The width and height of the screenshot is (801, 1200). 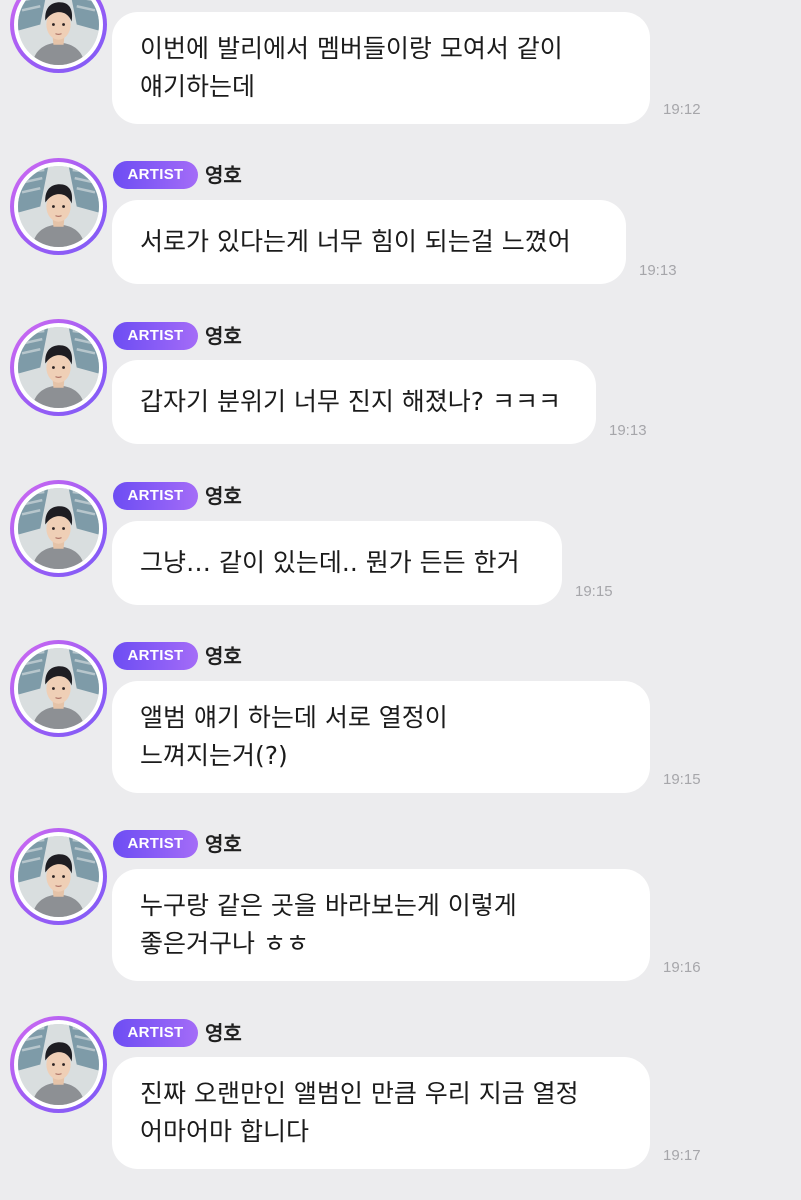 What do you see at coordinates (330, 562) in the screenshot?
I see `message-line: 그냥… 같이 있는데.. 뭔가 든든 한거` at bounding box center [330, 562].